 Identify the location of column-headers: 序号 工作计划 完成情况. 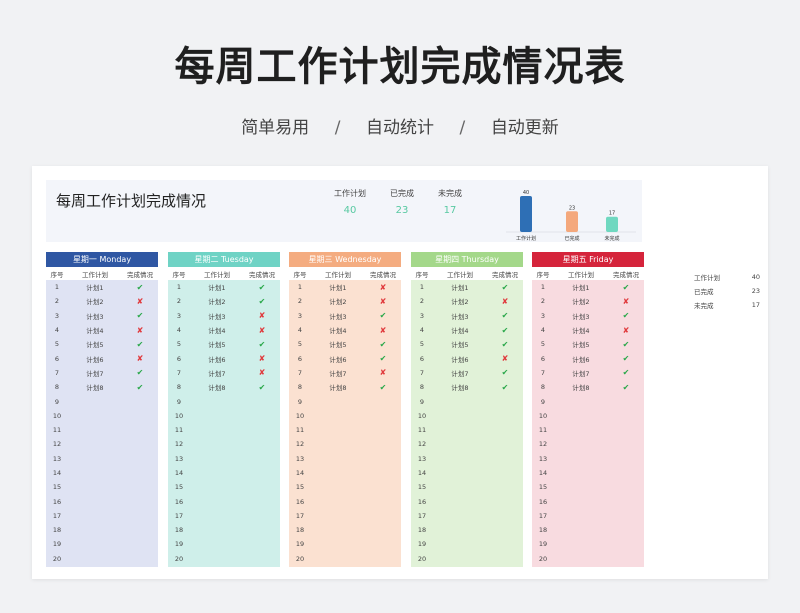
(224, 273).